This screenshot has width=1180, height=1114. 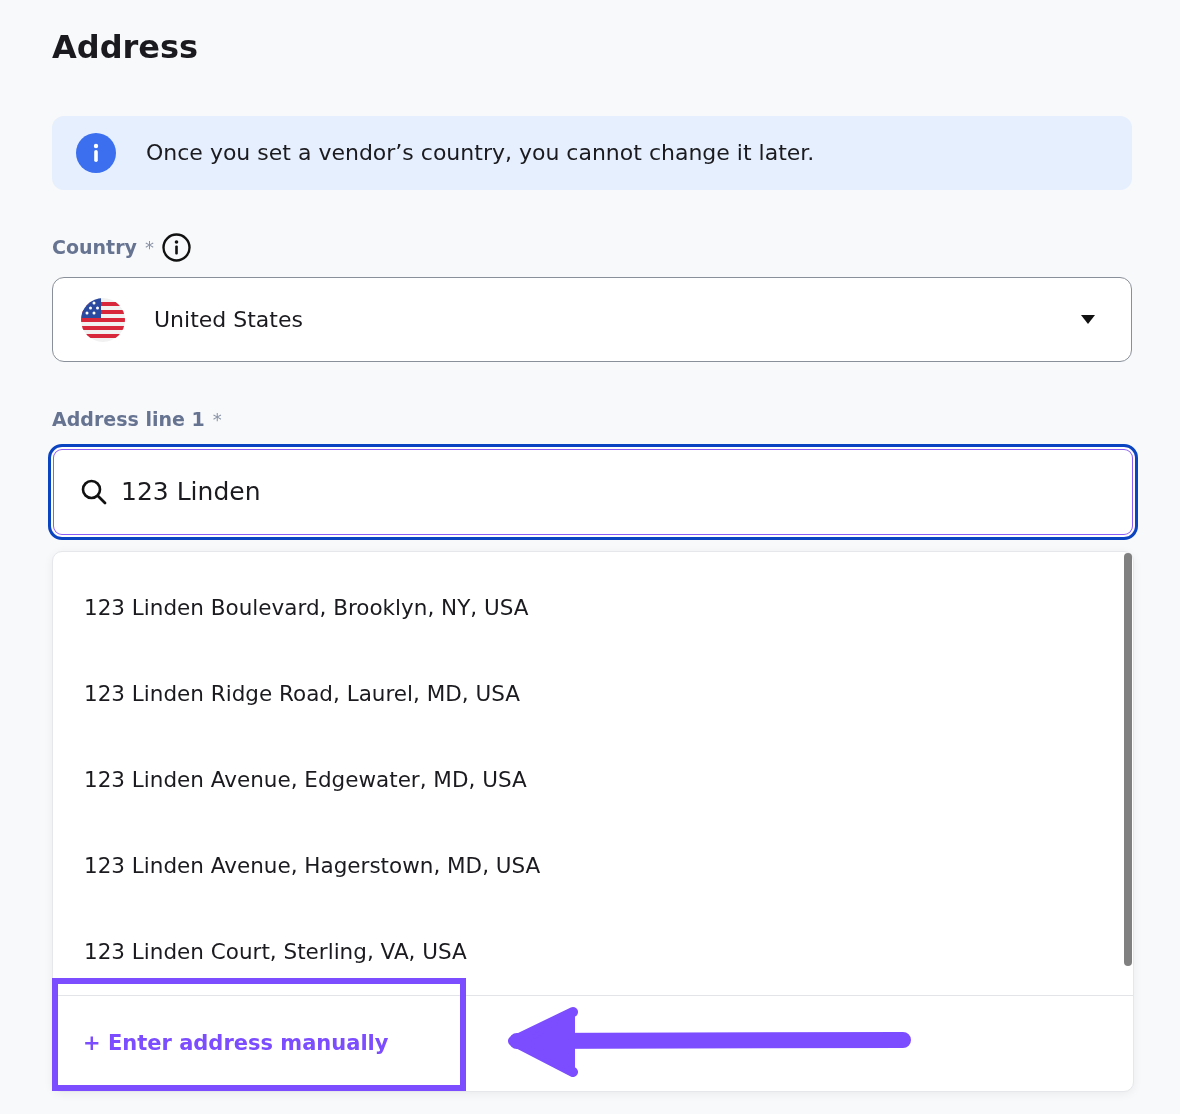 I want to click on field-label: Address line 1, so click(x=128, y=419).